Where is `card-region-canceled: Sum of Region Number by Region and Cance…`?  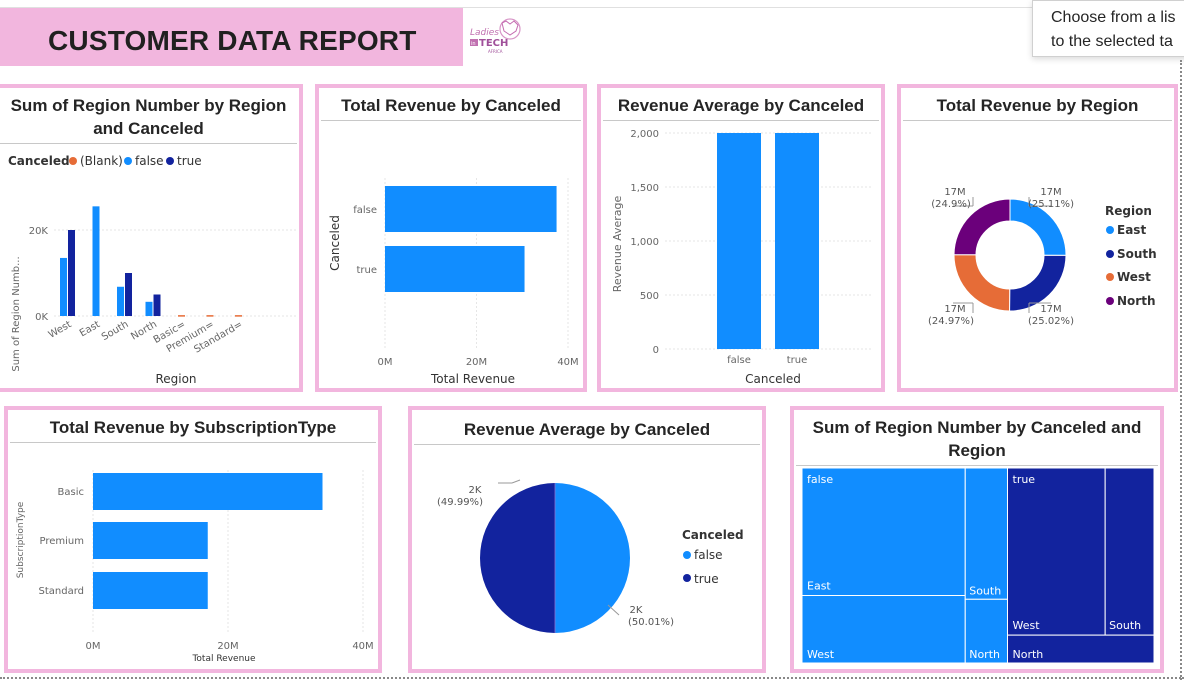 card-region-canceled: Sum of Region Number by Region and Cance… is located at coordinates (151, 238).